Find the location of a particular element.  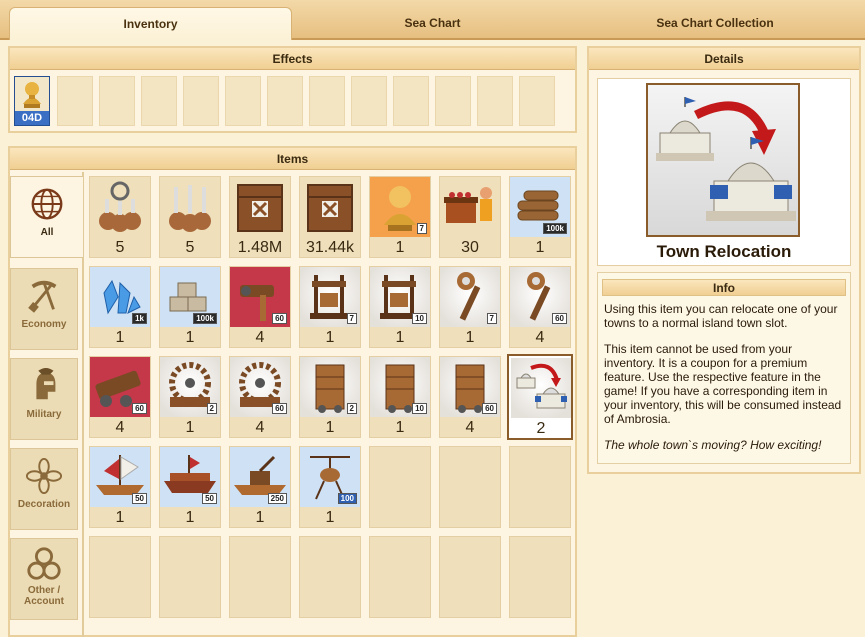

effects-heading: Effects is located at coordinates (292, 59).